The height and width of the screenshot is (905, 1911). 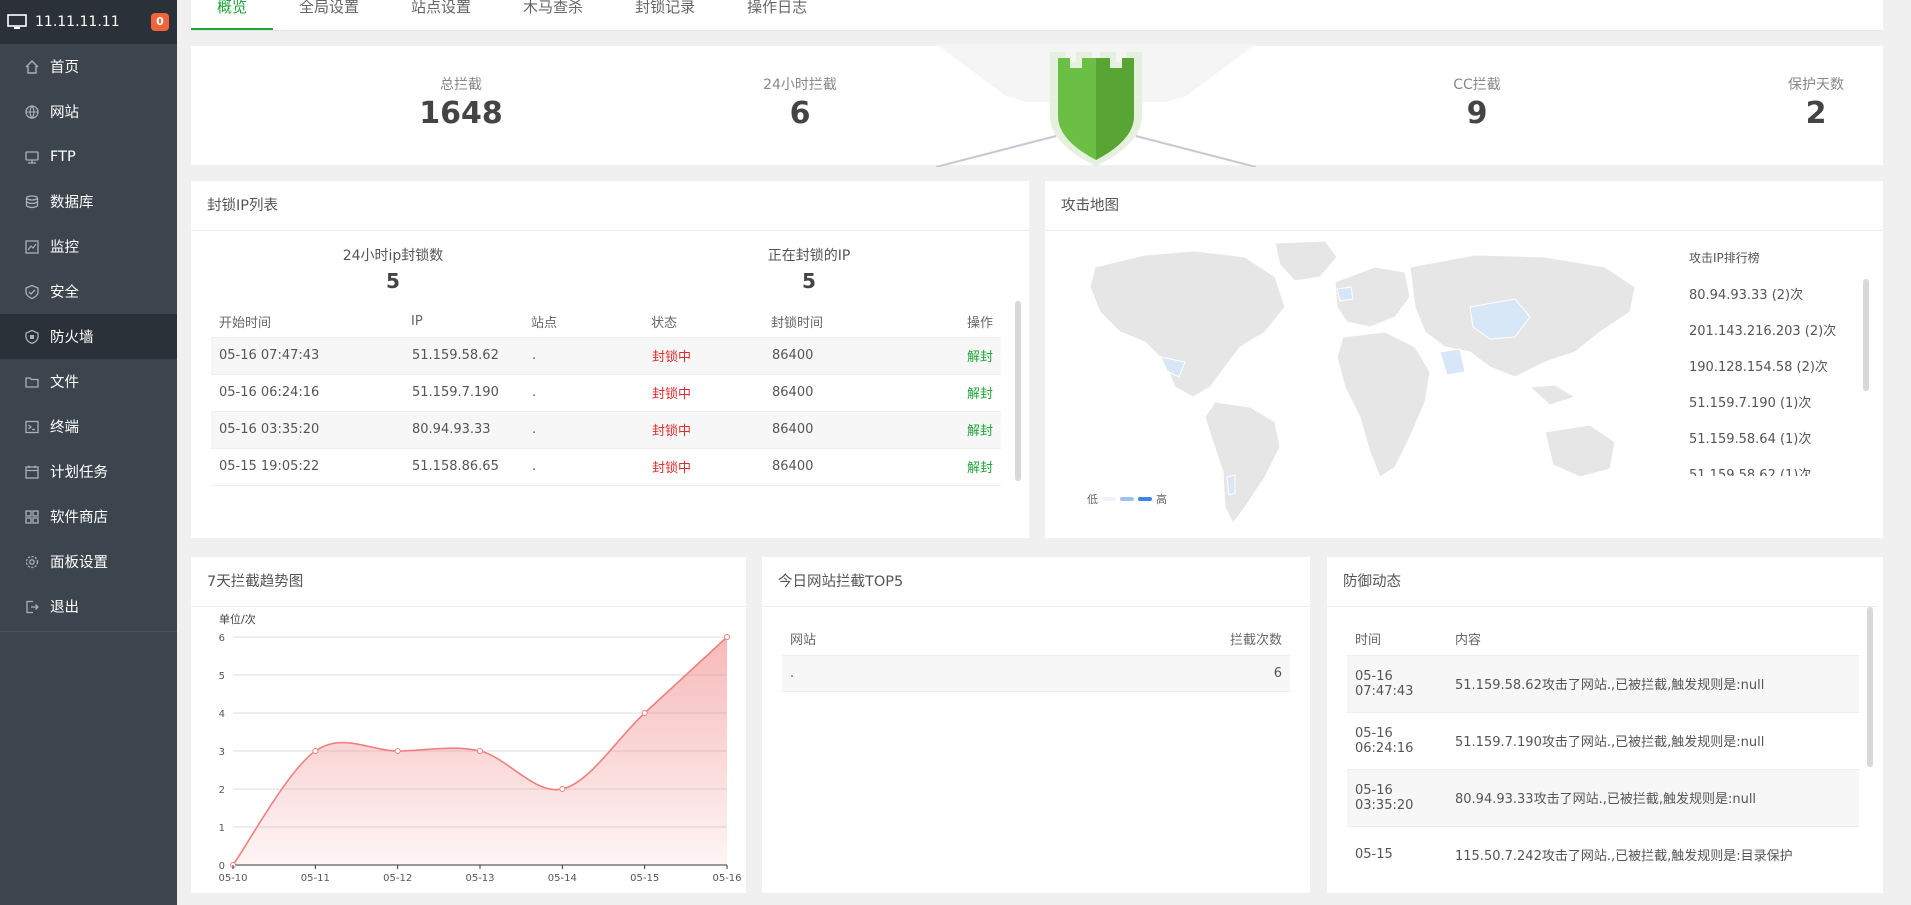 What do you see at coordinates (1758, 367) in the screenshot?
I see `list-item: 190.128.154.58 (2)次` at bounding box center [1758, 367].